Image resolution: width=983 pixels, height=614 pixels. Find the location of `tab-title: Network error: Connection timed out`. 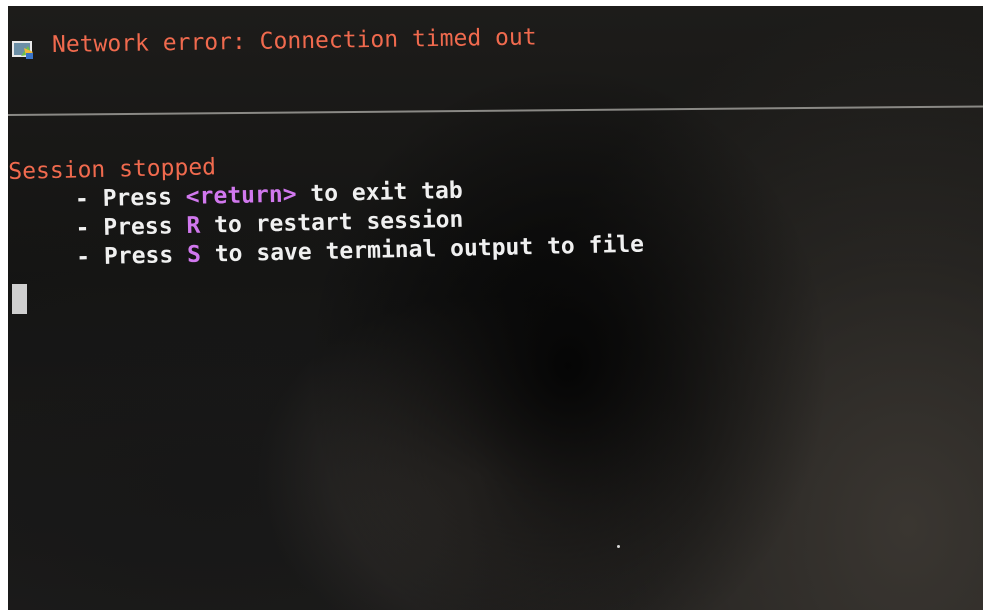

tab-title: Network error: Connection timed out is located at coordinates (294, 41).